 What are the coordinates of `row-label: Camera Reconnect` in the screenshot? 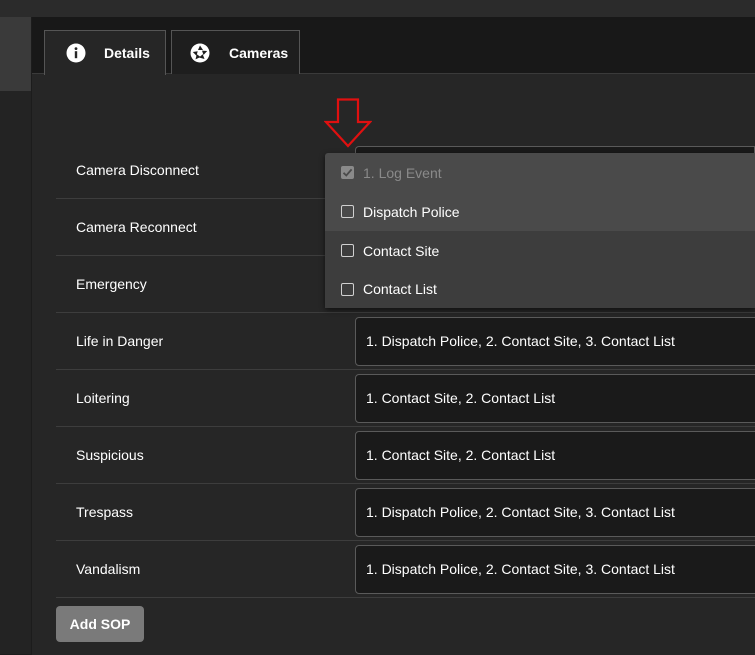 It's located at (136, 227).